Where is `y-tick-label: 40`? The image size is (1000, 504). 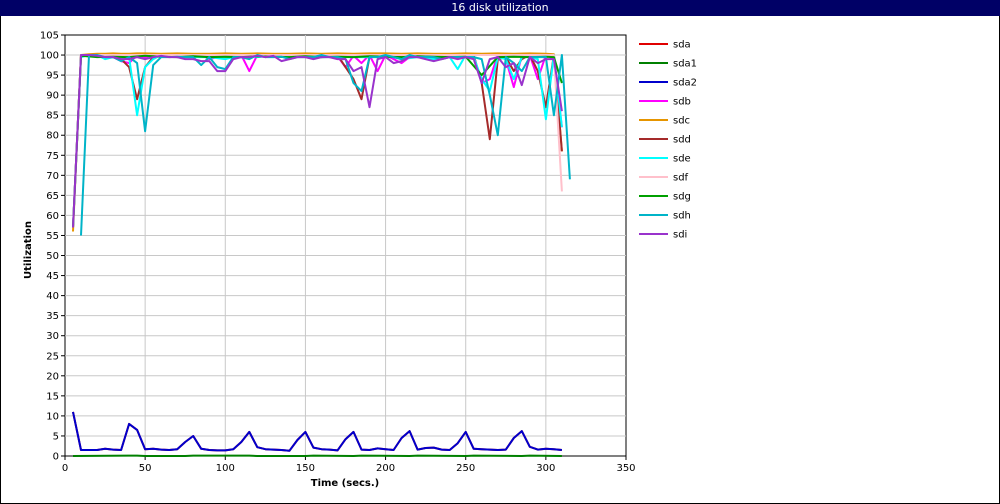 y-tick-label: 40 is located at coordinates (52, 296).